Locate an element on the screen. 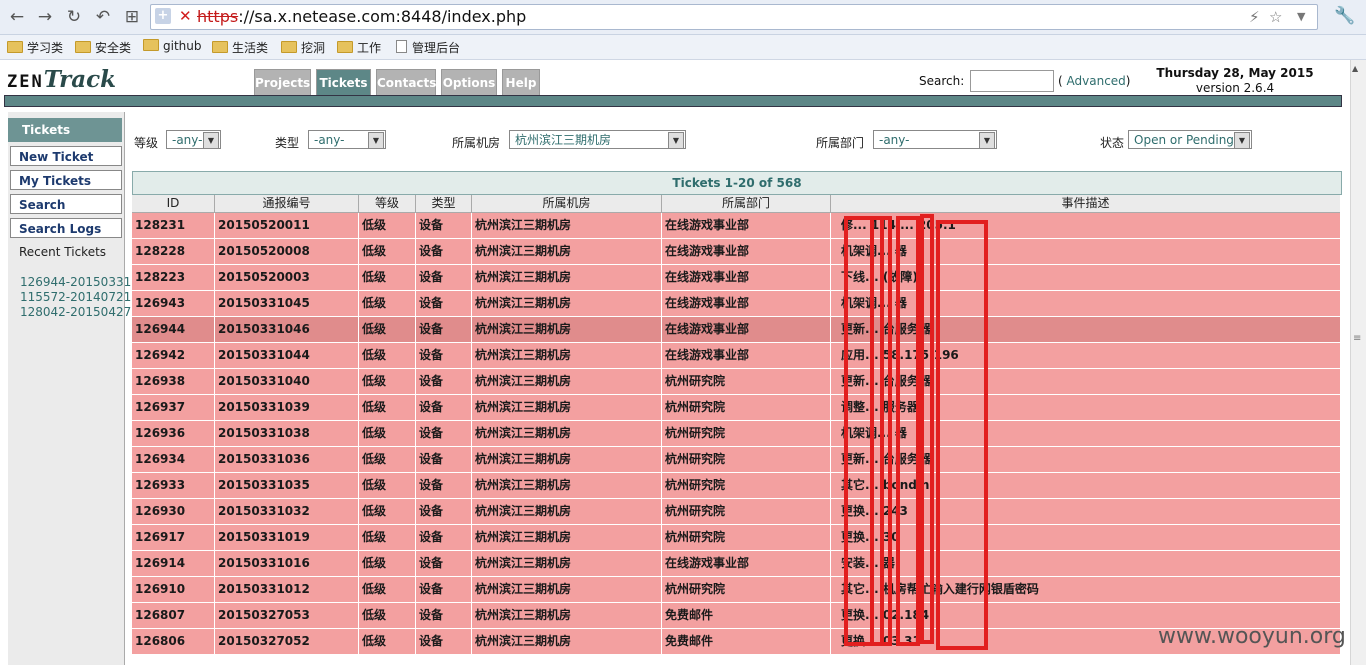 This screenshot has height=665, width=1366. table-cell: 126807 is located at coordinates (173, 615).